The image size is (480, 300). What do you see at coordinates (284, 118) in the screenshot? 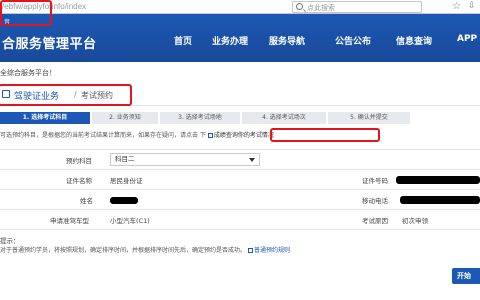
I see `step-4: 4. 选择考试场次` at bounding box center [284, 118].